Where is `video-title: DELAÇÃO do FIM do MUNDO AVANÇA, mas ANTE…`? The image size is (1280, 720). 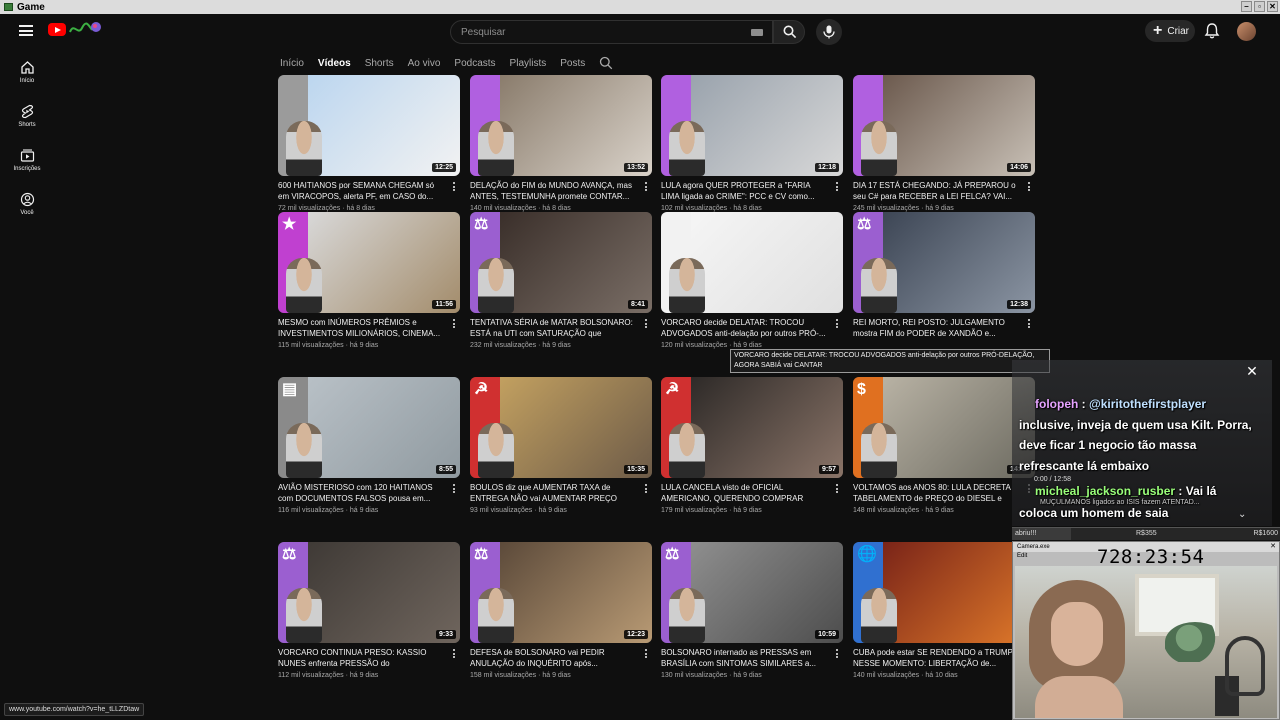 video-title: DELAÇÃO do FIM do MUNDO AVANÇA, mas ANTE… is located at coordinates (553, 191).